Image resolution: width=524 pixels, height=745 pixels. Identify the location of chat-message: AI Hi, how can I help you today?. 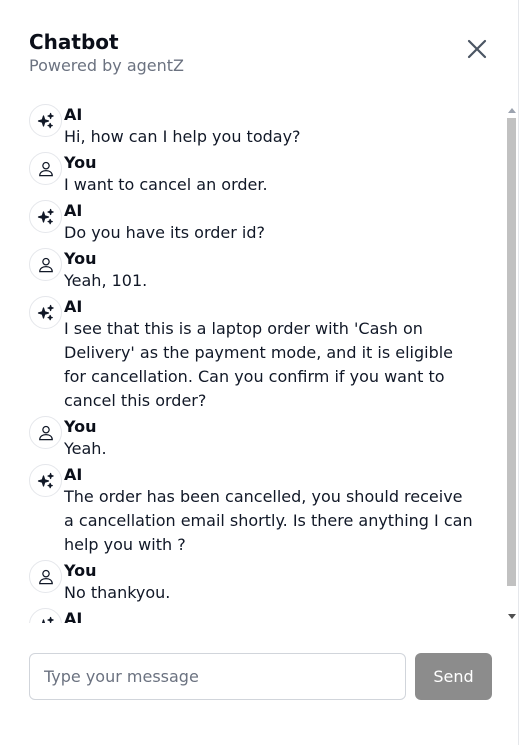
(251, 126).